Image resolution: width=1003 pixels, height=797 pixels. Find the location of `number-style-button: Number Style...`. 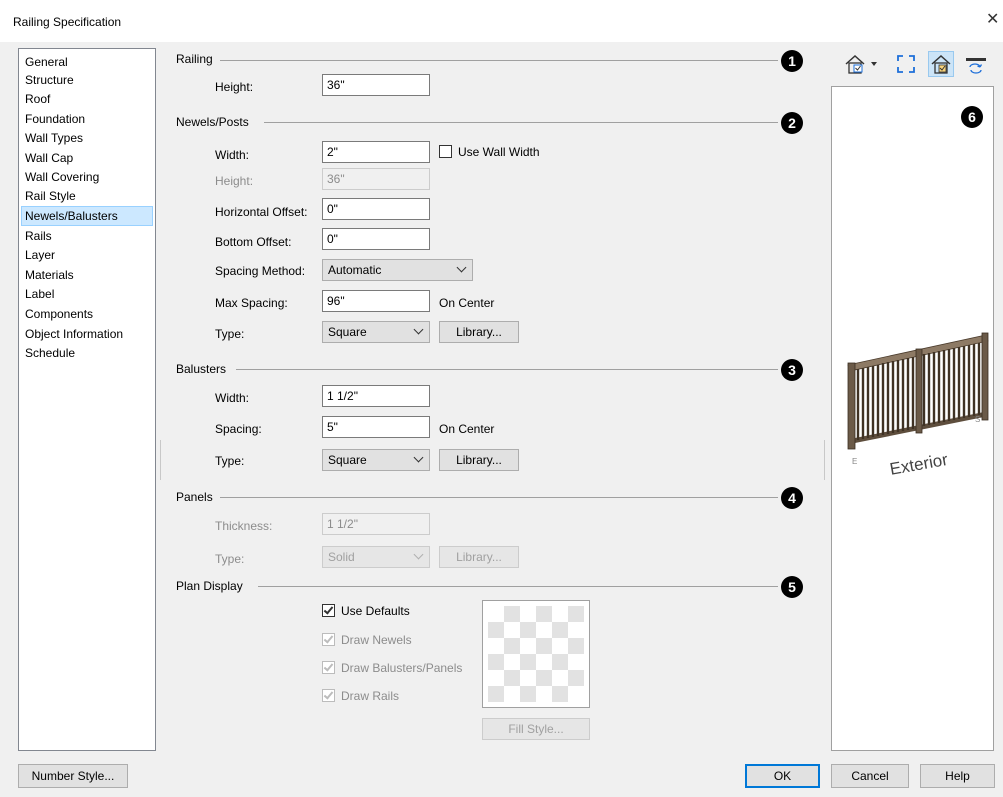

number-style-button: Number Style... is located at coordinates (73, 776).